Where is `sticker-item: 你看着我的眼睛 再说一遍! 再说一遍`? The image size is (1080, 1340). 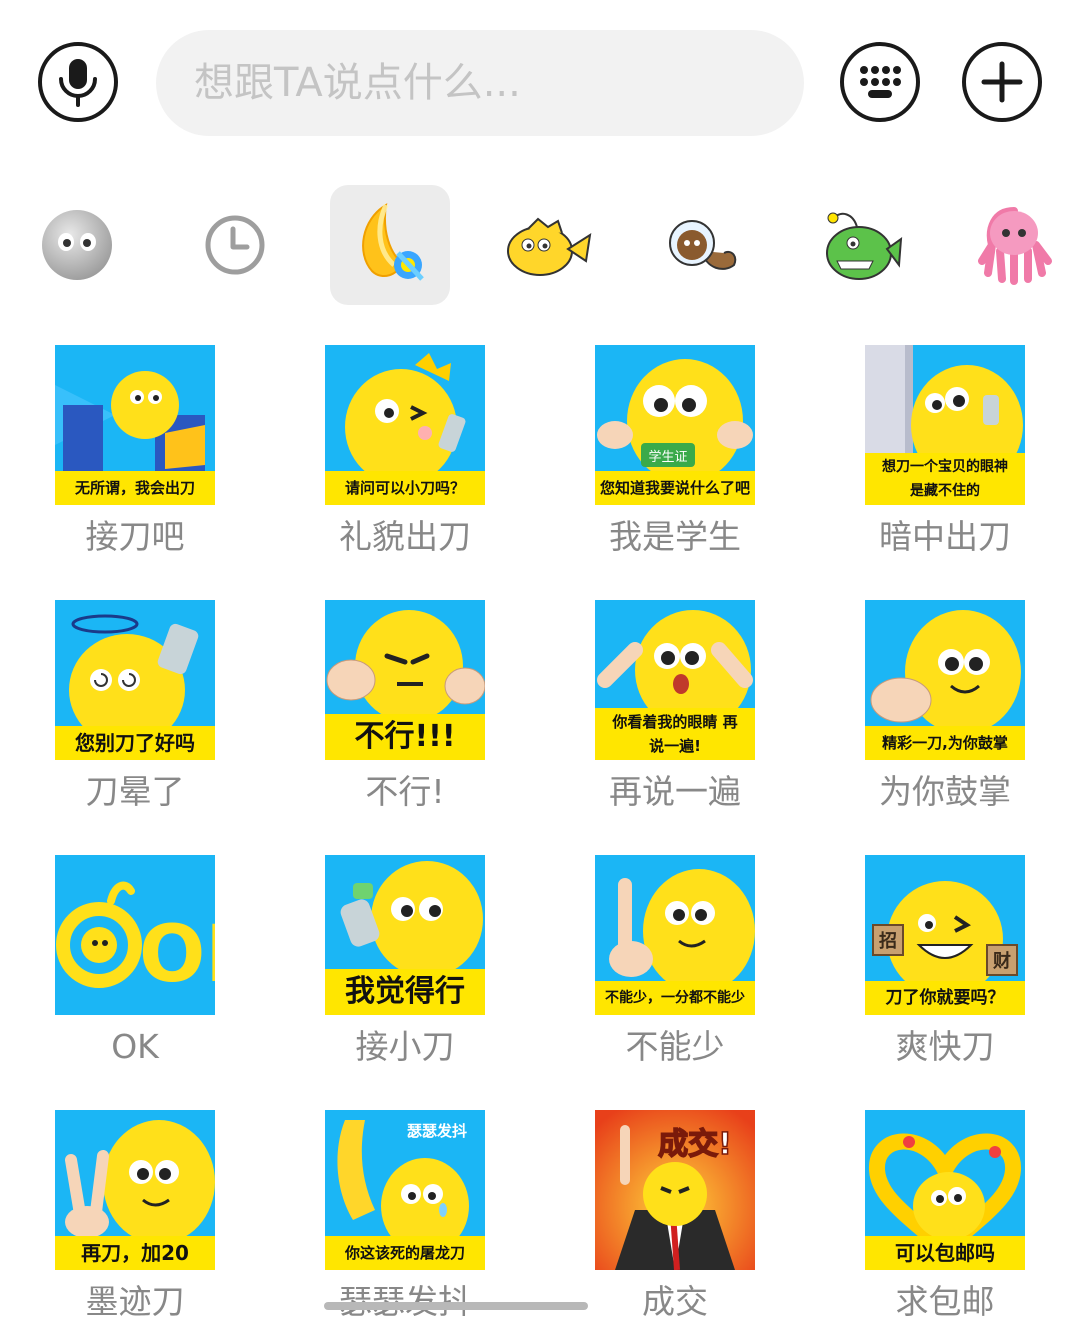 sticker-item: 你看着我的眼睛 再说一遍! 再说一遍 is located at coordinates (675, 715).